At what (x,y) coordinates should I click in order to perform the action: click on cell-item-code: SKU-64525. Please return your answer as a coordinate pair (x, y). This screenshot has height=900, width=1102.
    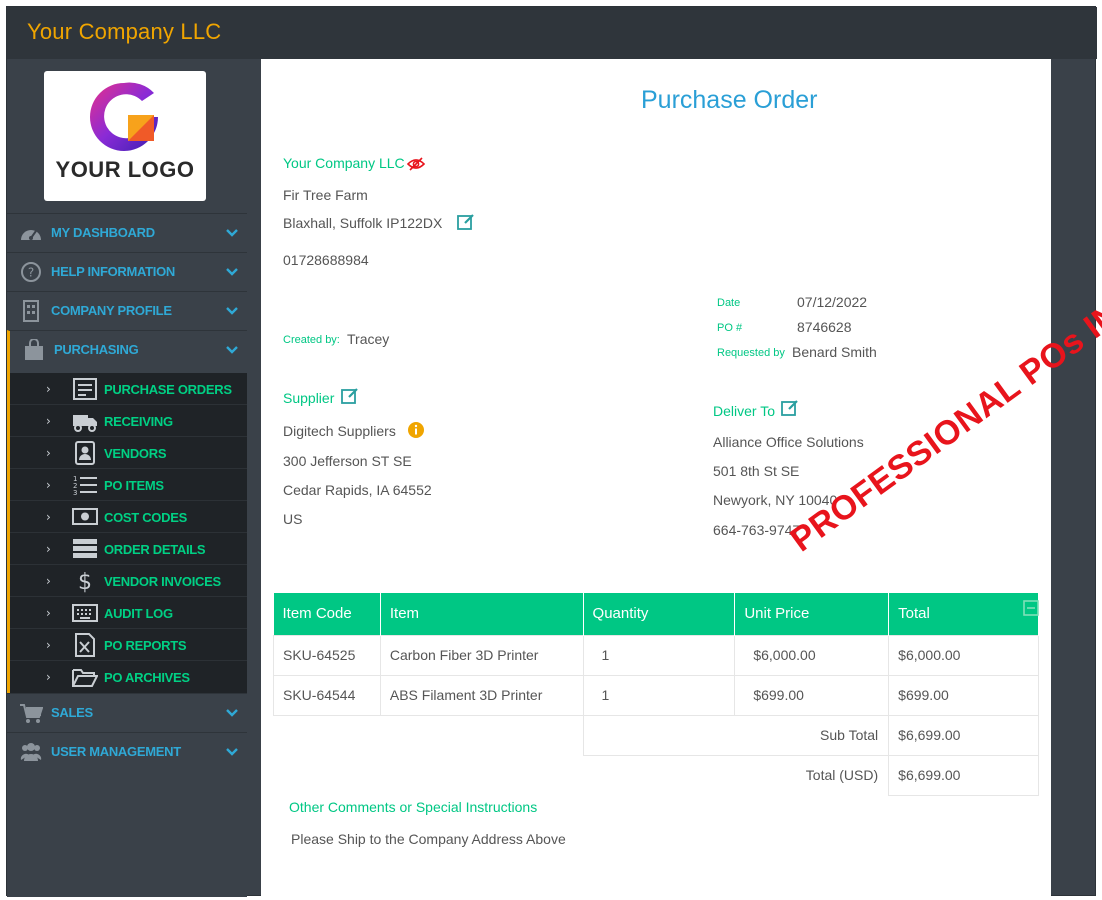
    Looking at the image, I should click on (327, 655).